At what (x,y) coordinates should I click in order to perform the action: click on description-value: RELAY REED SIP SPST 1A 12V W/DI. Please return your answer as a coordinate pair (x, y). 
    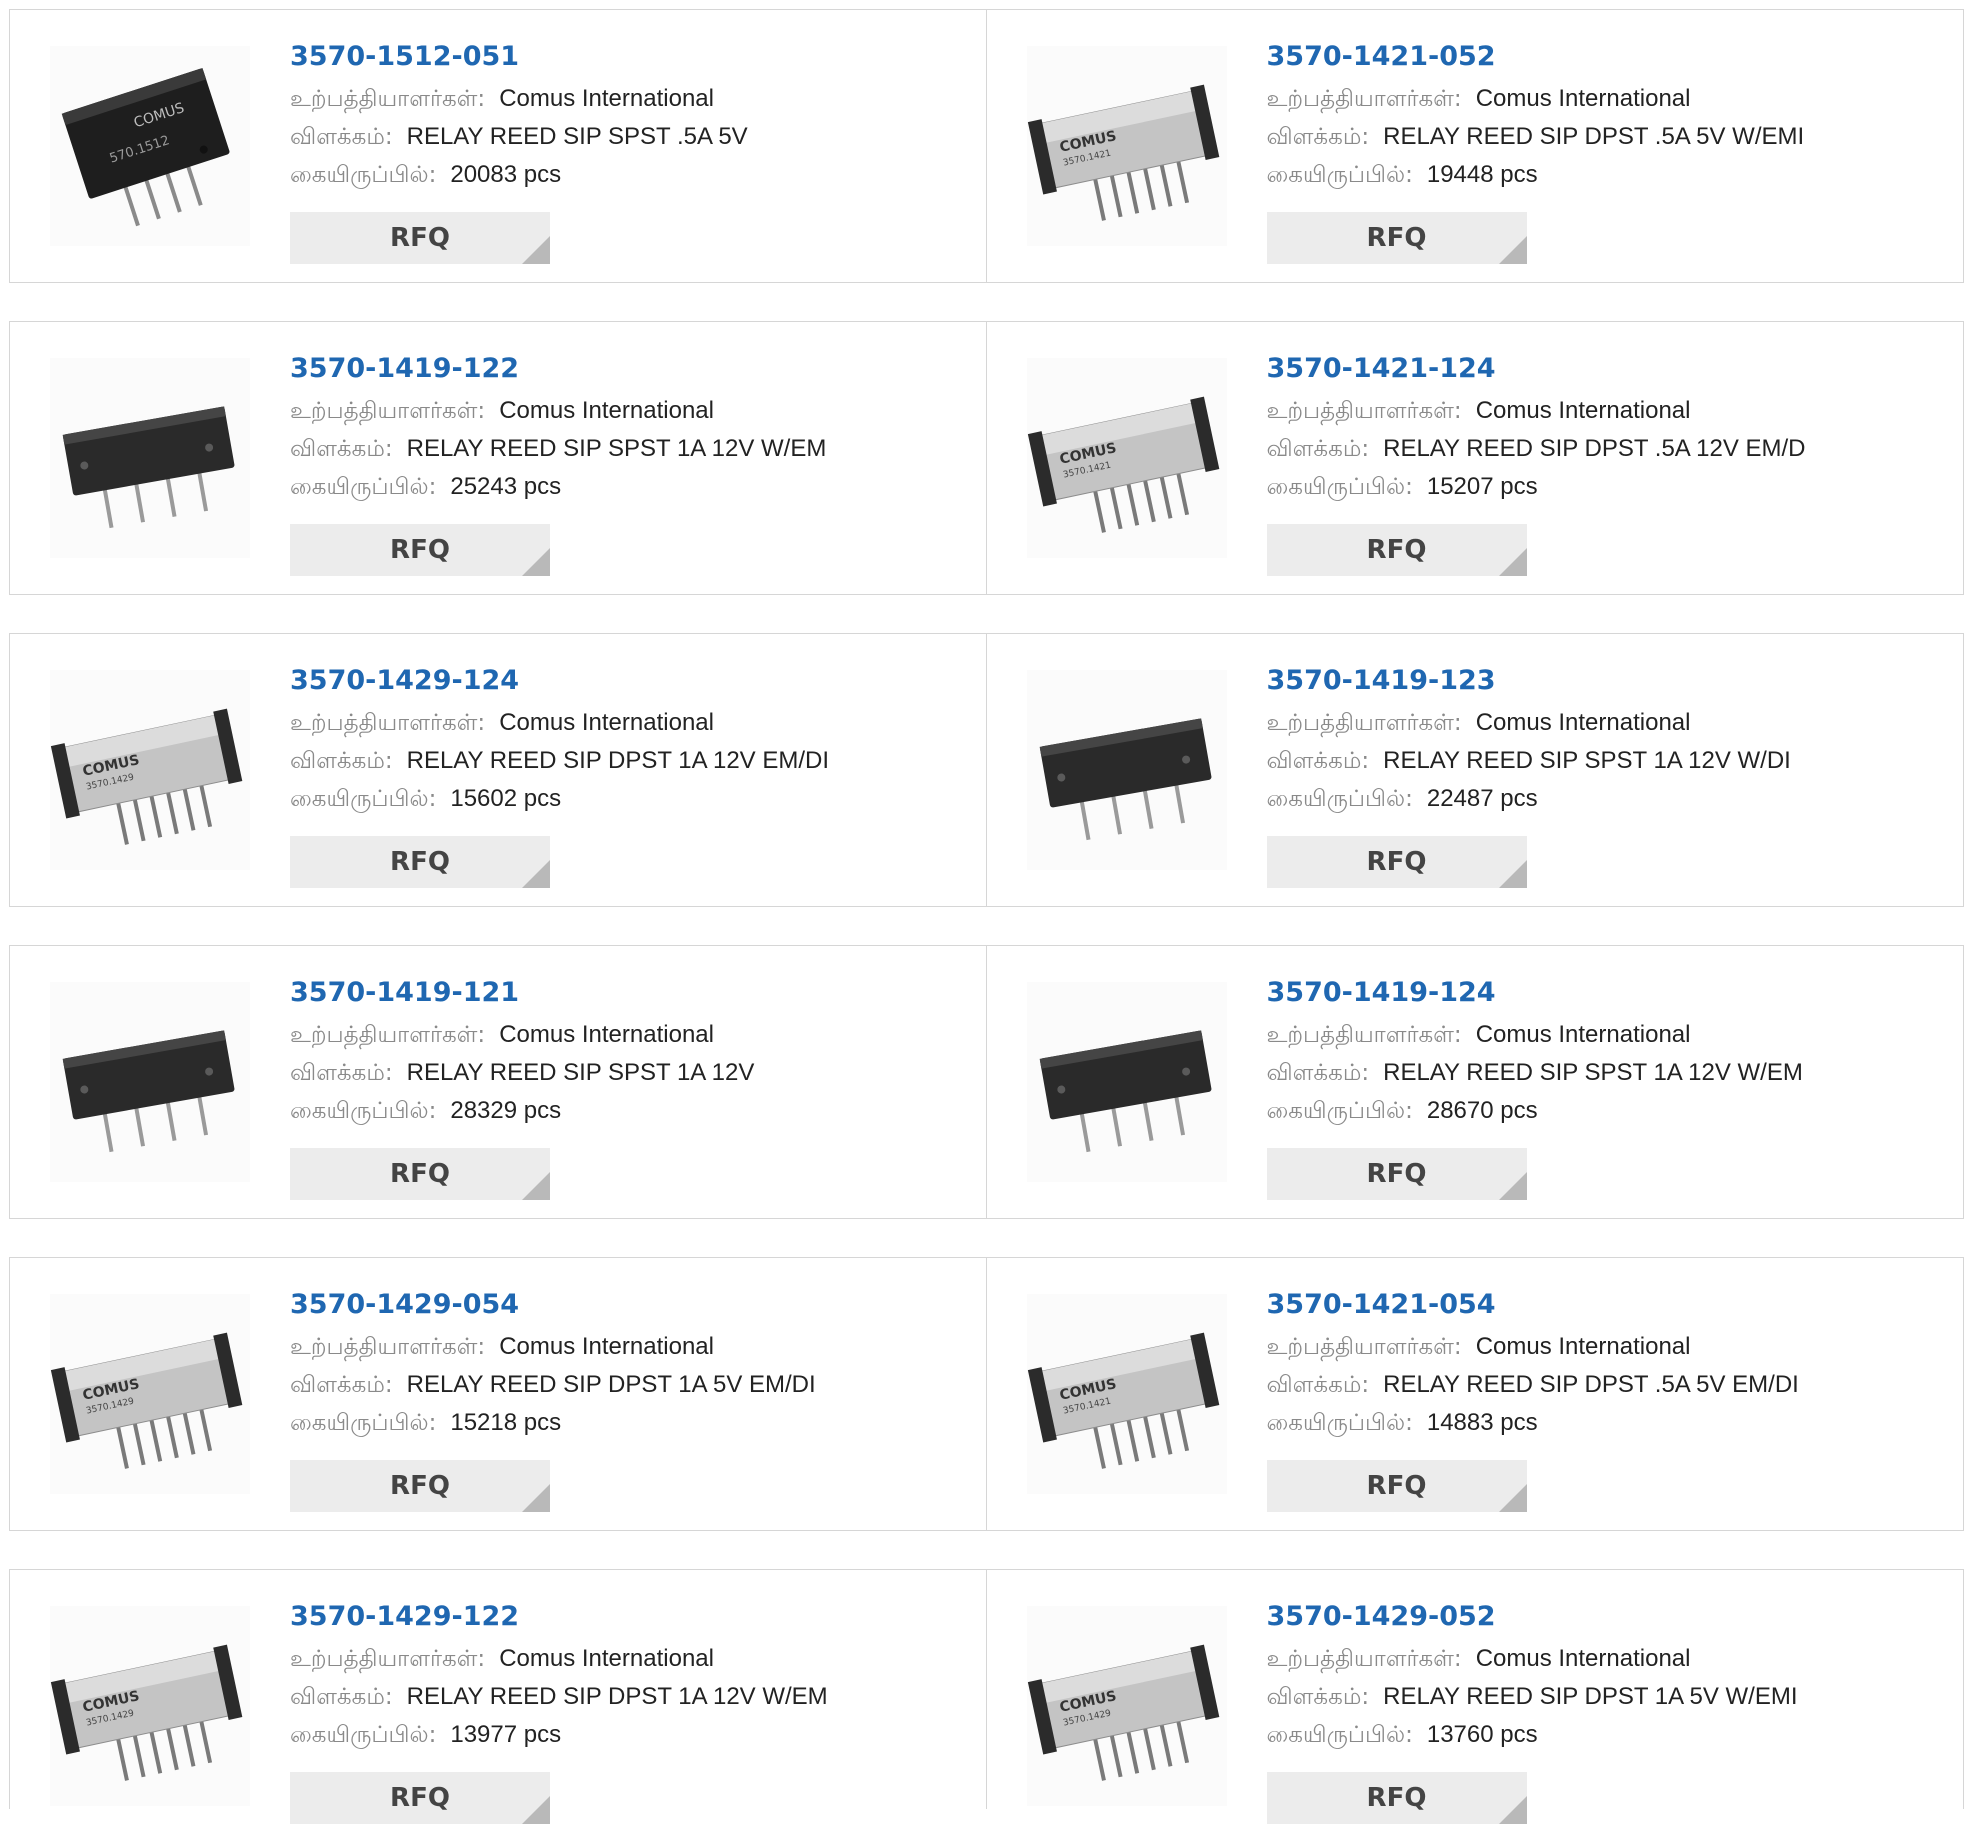
    Looking at the image, I should click on (1587, 760).